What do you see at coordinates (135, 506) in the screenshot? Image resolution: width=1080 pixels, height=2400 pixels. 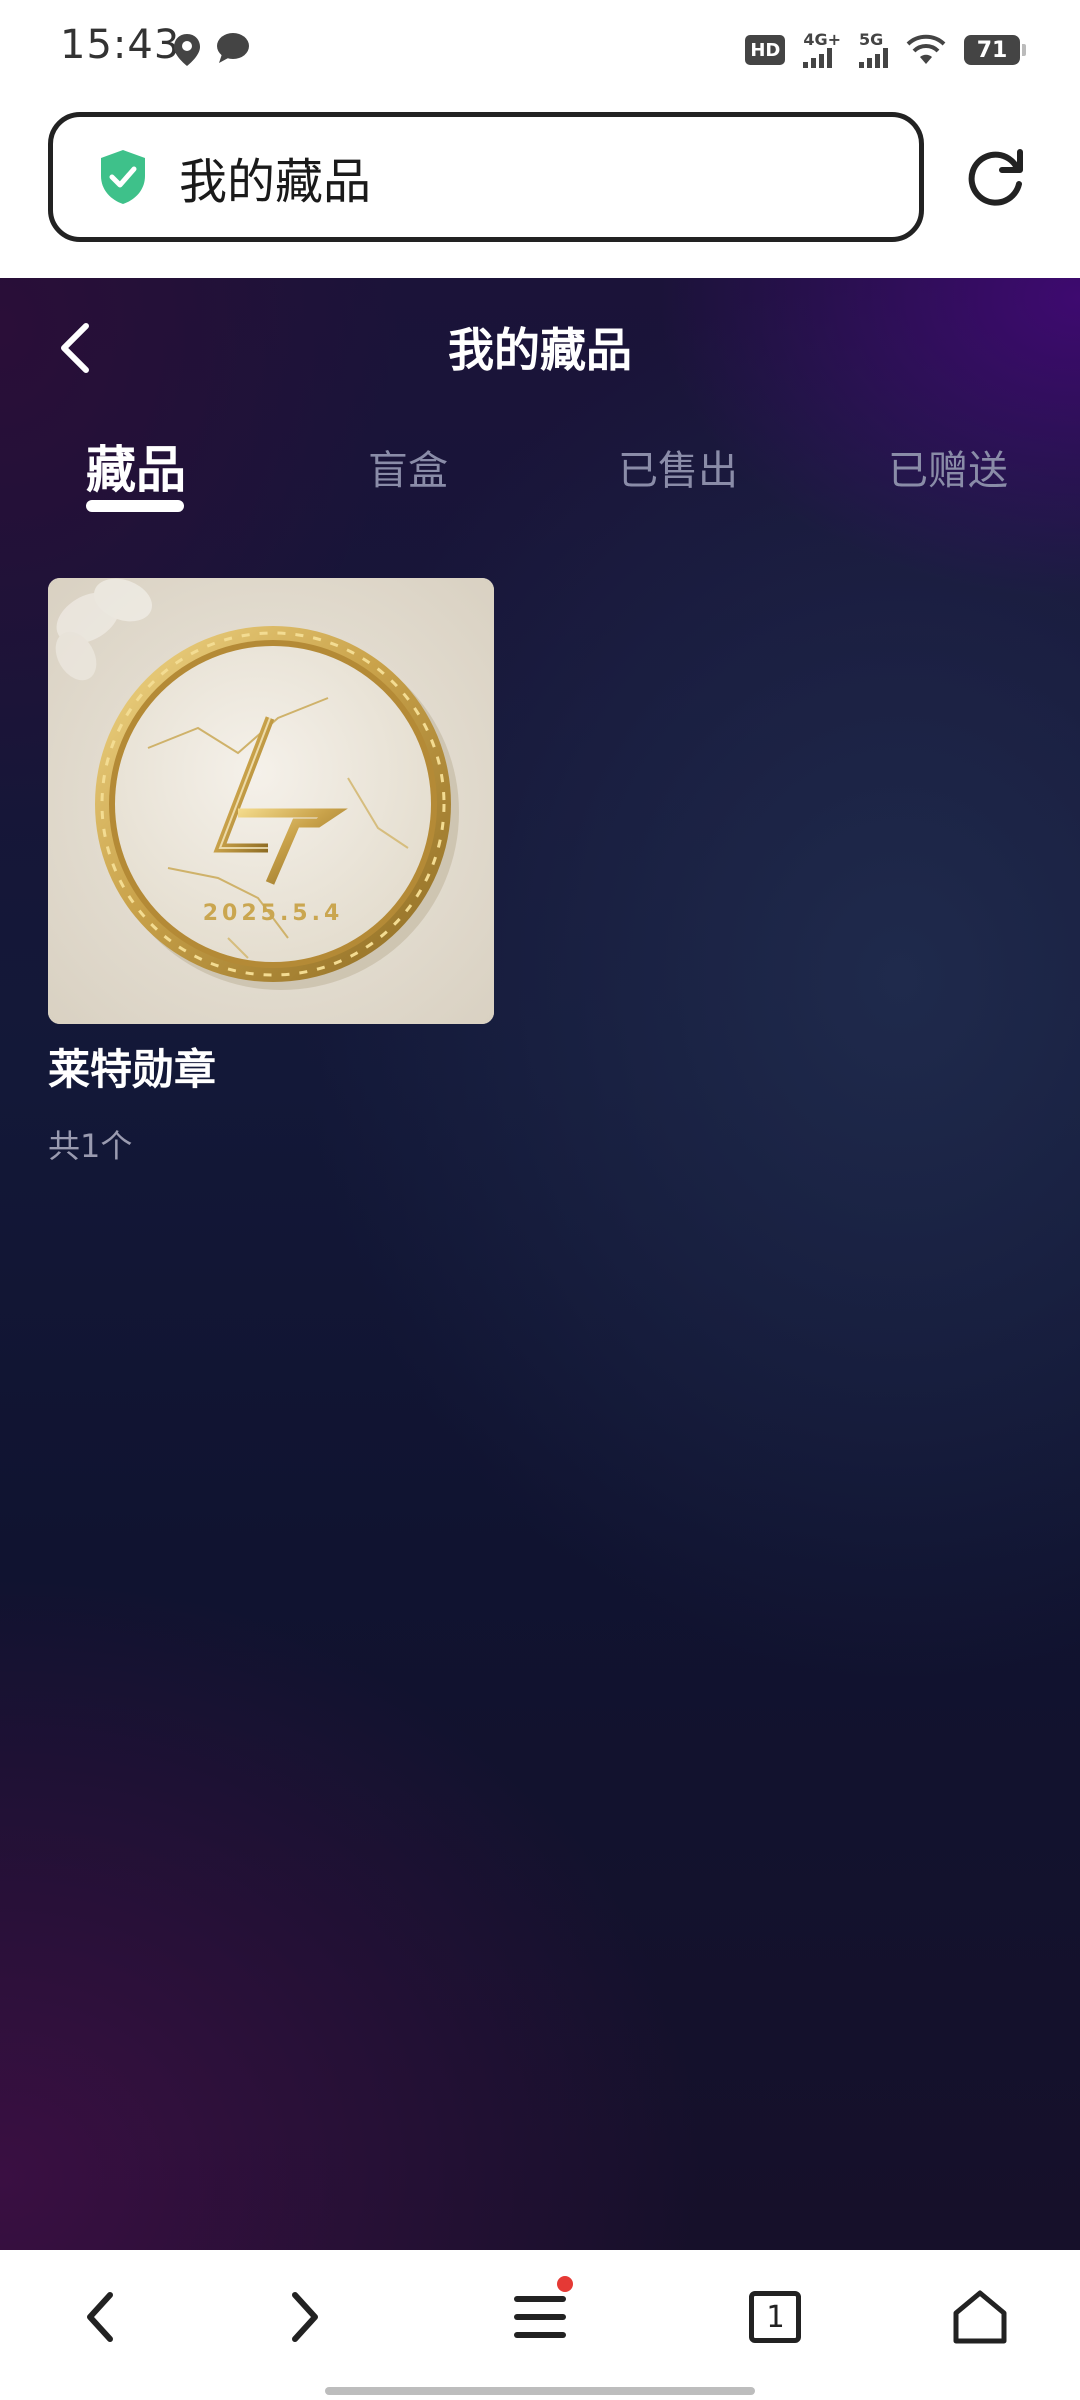 I see `active-tab-indicator` at bounding box center [135, 506].